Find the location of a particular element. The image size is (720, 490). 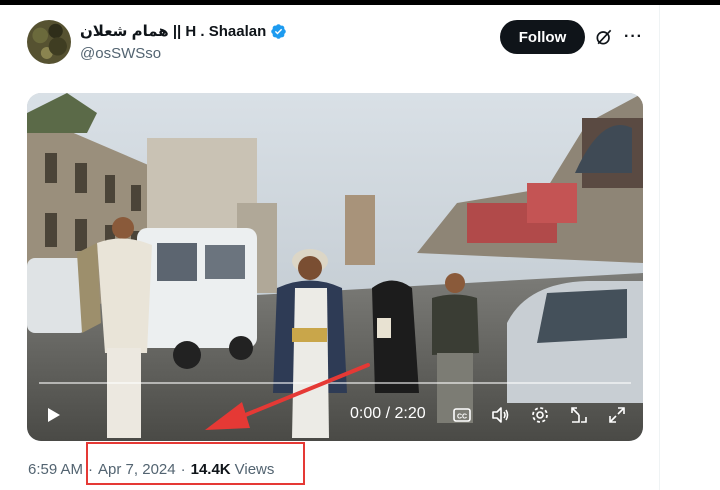

top-bar is located at coordinates (360, 2).